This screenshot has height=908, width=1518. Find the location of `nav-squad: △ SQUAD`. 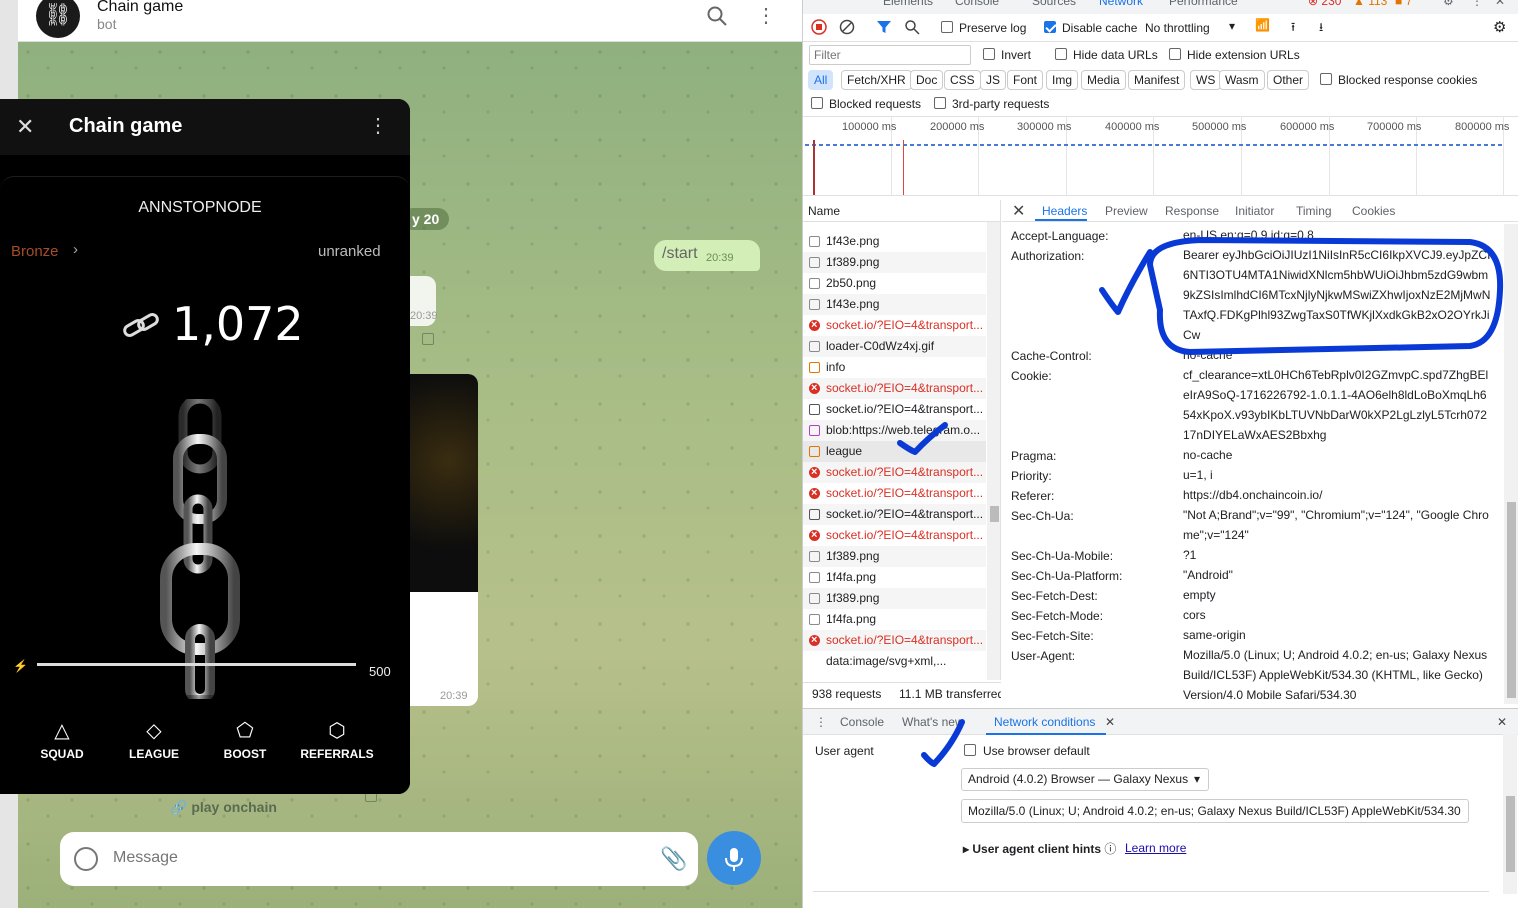

nav-squad: △ SQUAD is located at coordinates (62, 740).